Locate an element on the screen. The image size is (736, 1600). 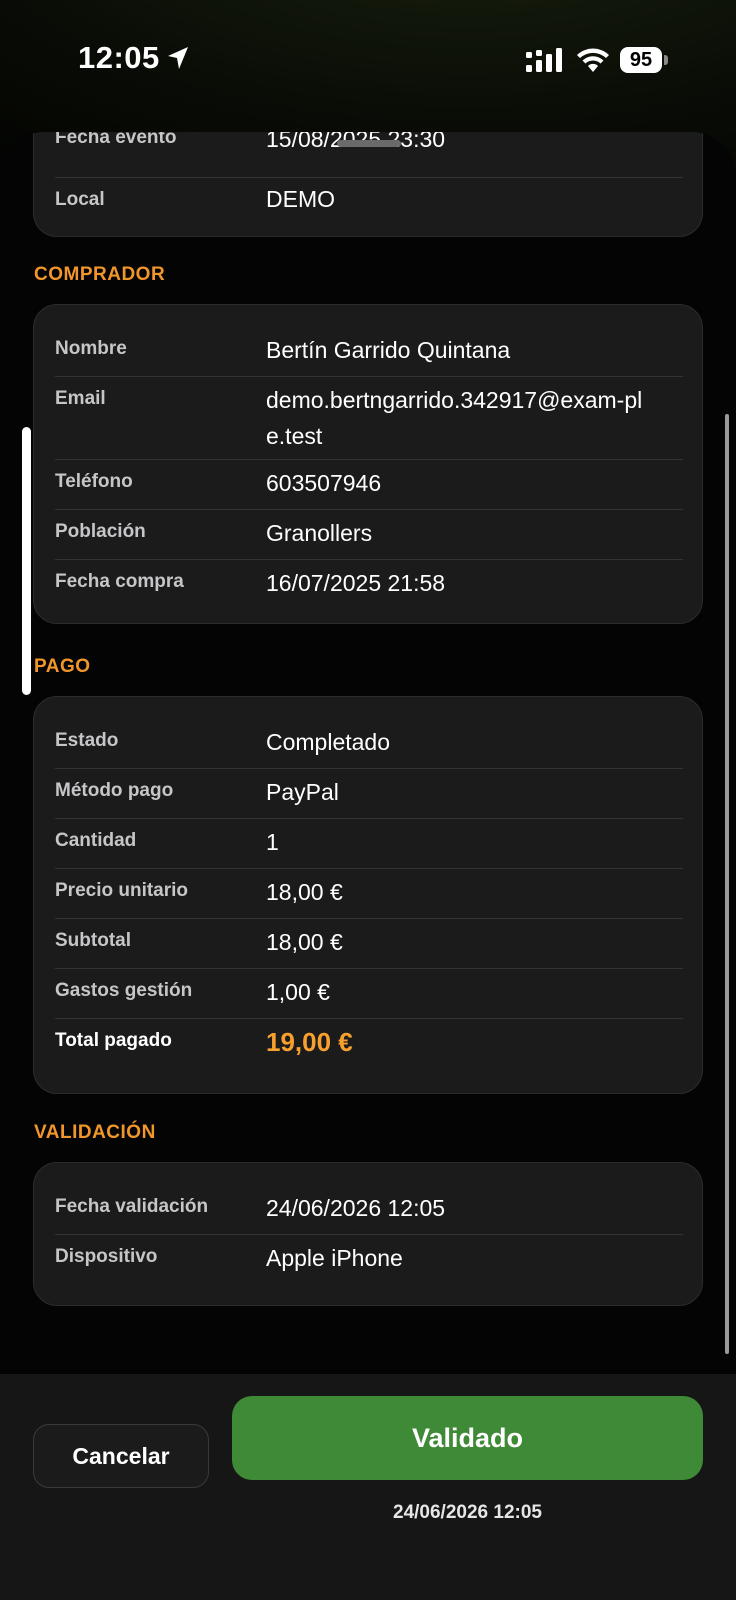
detail-value: DEMO is located at coordinates (300, 199).